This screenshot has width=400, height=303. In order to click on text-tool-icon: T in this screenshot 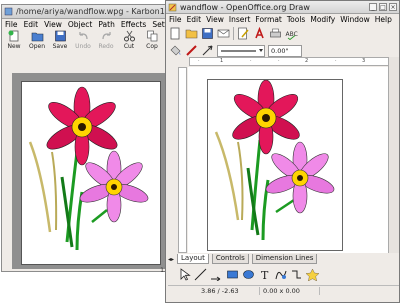, I will do `click(264, 274)`.